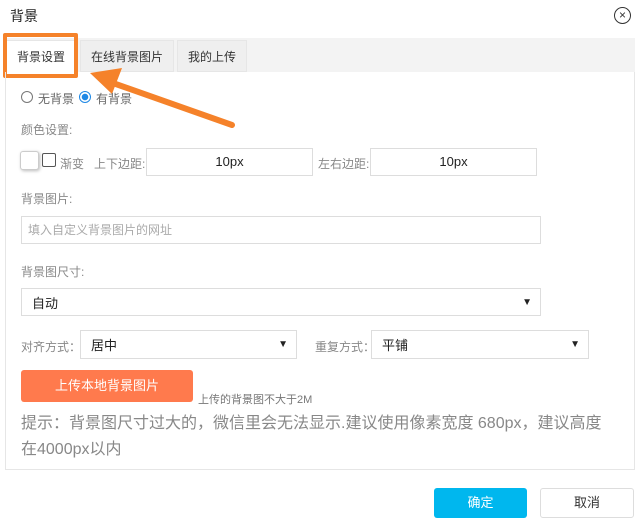 This screenshot has width=641, height=522. I want to click on radio-label: 有背景, so click(114, 99).